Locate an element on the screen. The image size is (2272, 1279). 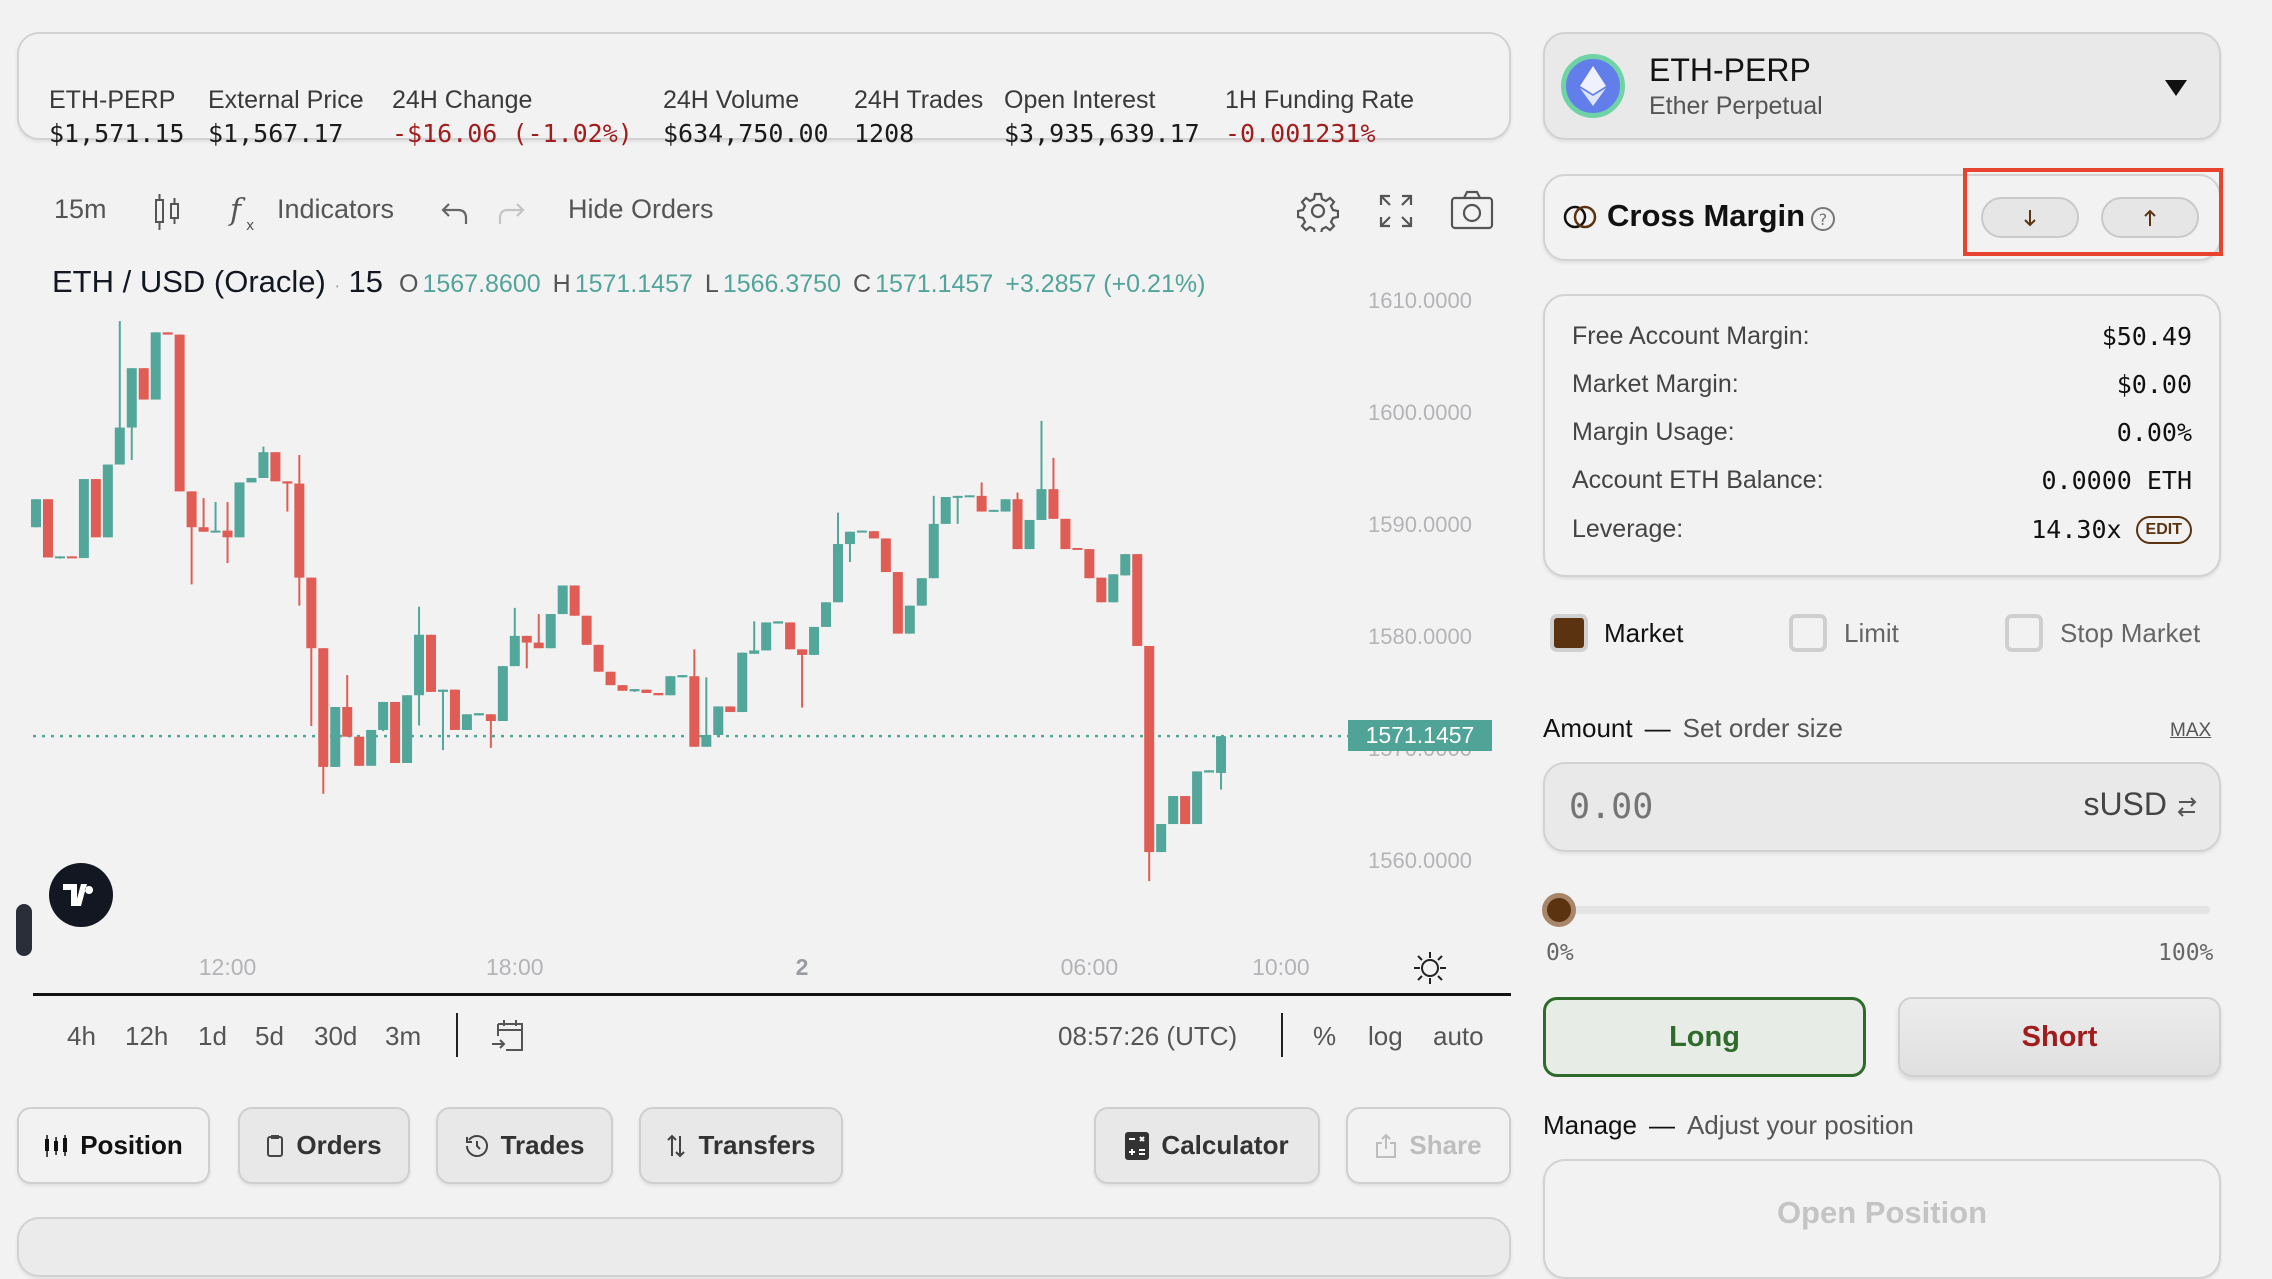
market-name: Ether Perpetual is located at coordinates (1736, 106).